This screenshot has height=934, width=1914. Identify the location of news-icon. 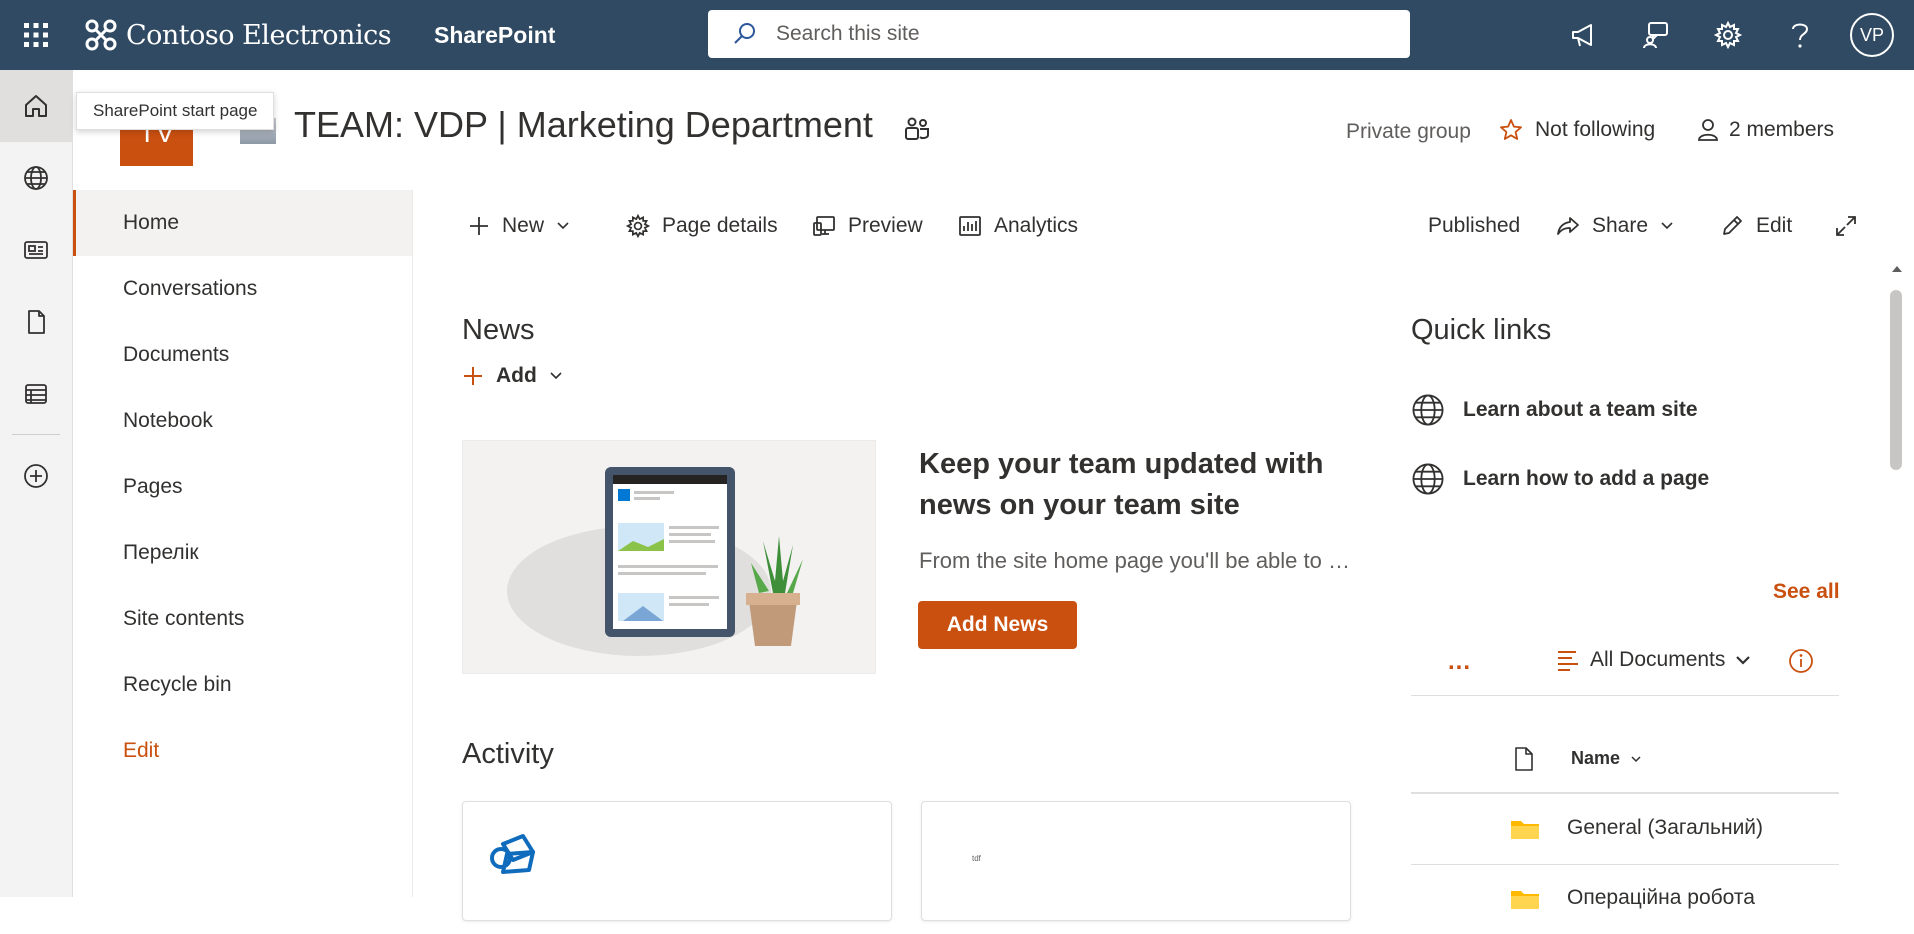
(36, 250).